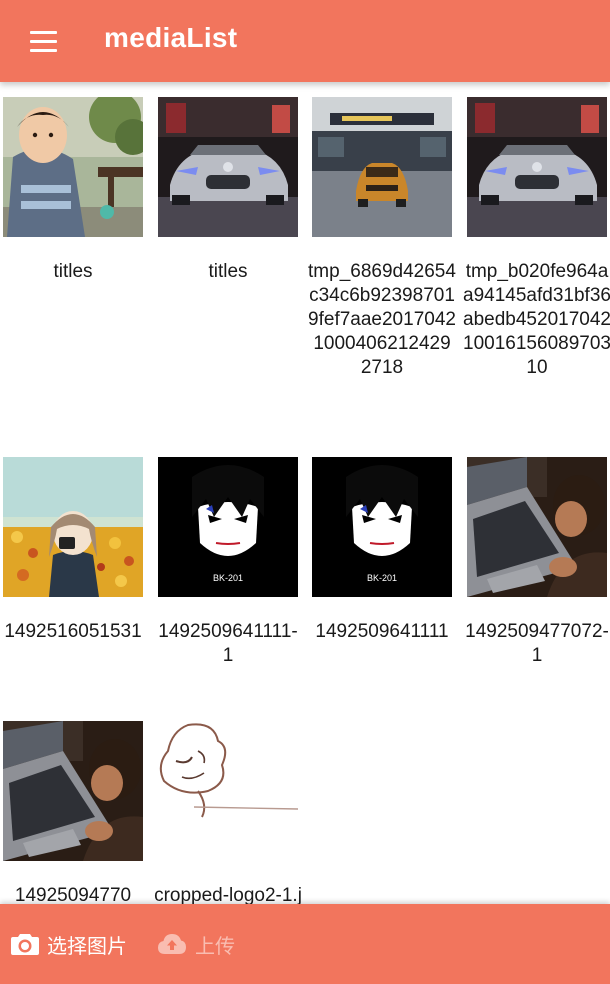 The height and width of the screenshot is (984, 610). What do you see at coordinates (228, 643) in the screenshot?
I see `media-caption: 1492509641111-1` at bounding box center [228, 643].